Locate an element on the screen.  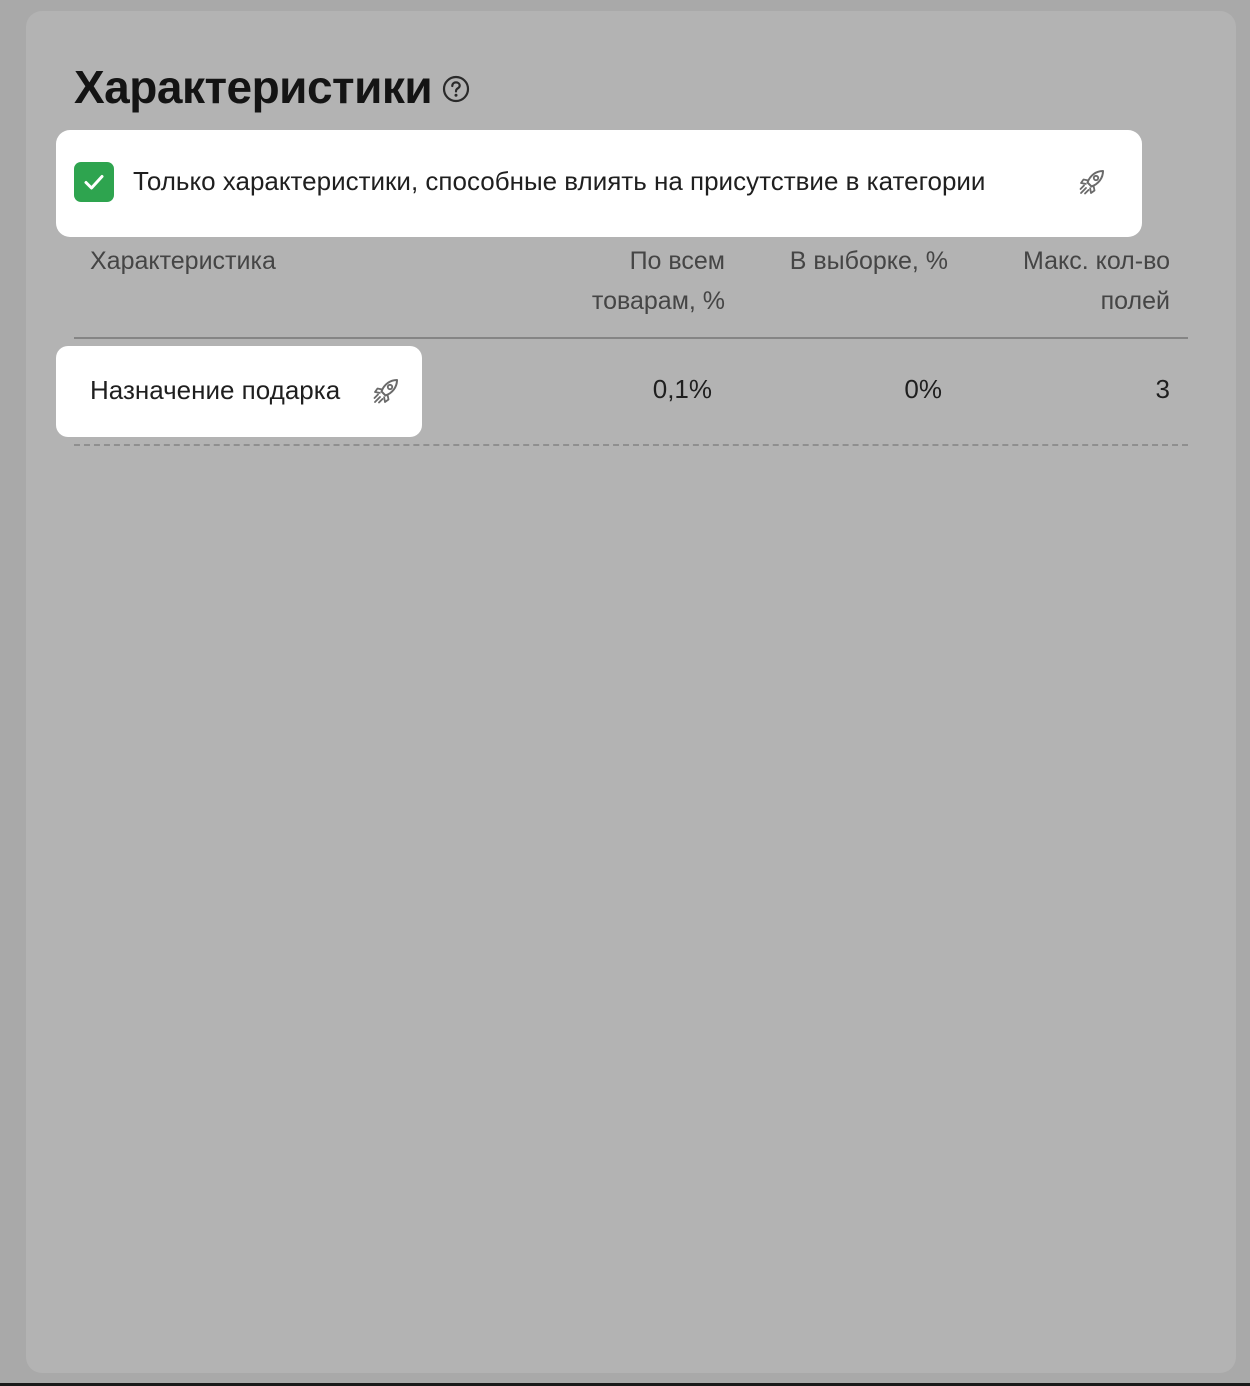
checkmark-icon is located at coordinates (94, 182).